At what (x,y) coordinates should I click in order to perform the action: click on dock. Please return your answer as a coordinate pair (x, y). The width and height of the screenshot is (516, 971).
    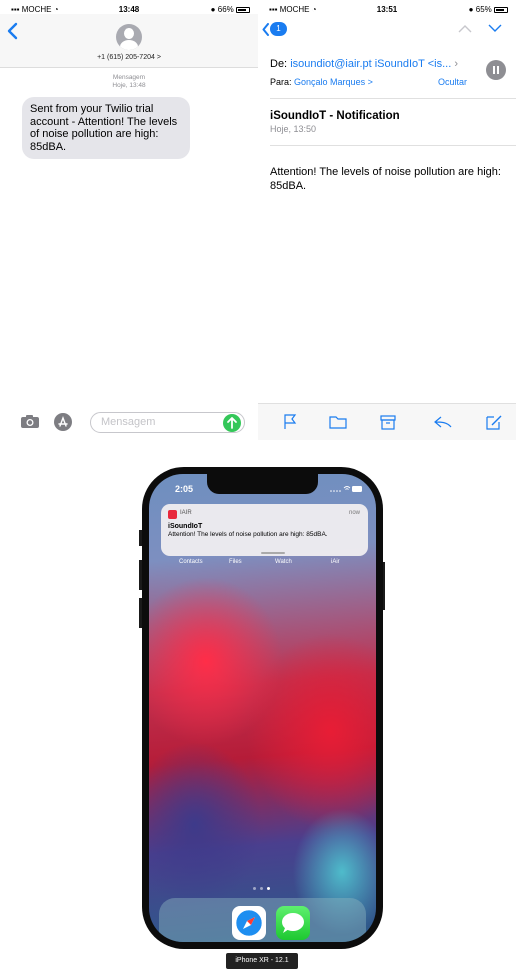
    Looking at the image, I should click on (262, 920).